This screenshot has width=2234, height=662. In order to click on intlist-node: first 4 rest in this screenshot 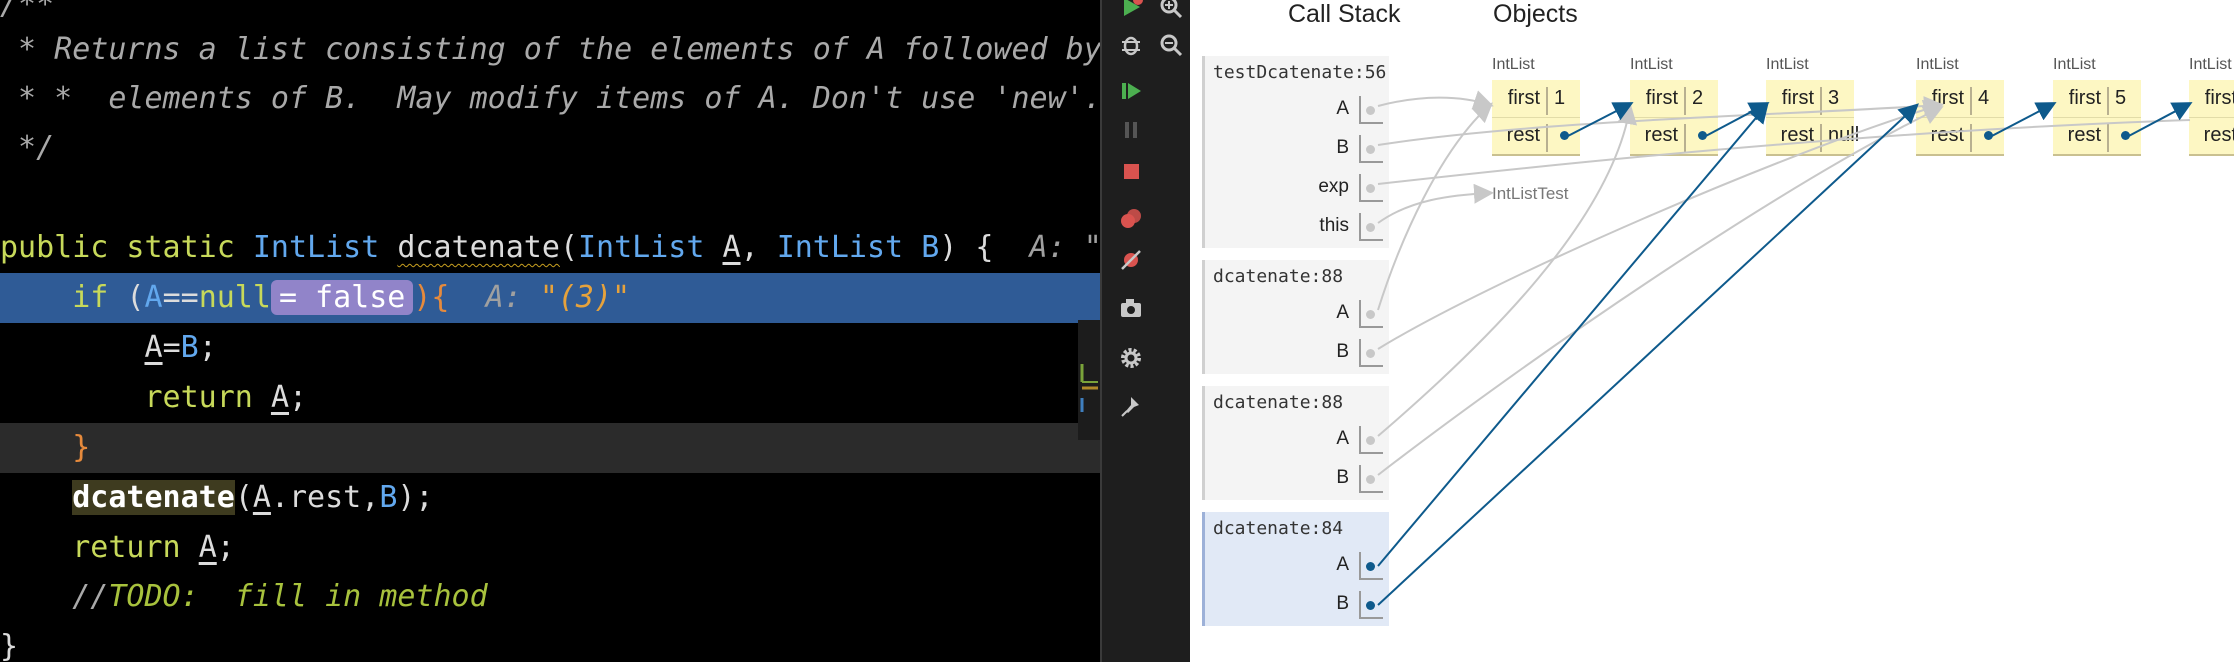, I will do `click(1960, 118)`.